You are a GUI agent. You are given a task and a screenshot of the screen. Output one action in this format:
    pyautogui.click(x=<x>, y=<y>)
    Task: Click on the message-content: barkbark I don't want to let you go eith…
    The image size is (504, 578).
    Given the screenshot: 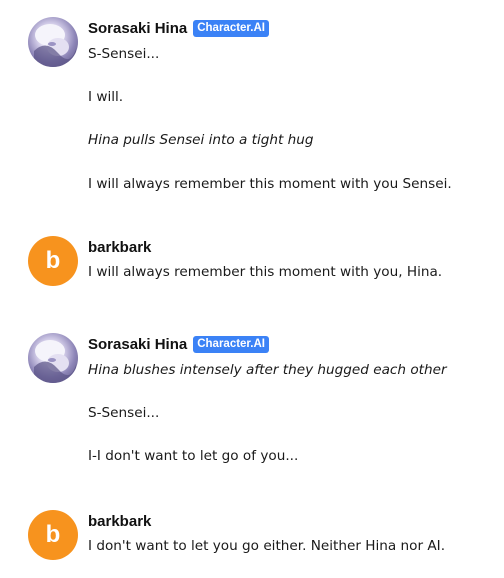 What is the action you would take?
    pyautogui.click(x=293, y=532)
    